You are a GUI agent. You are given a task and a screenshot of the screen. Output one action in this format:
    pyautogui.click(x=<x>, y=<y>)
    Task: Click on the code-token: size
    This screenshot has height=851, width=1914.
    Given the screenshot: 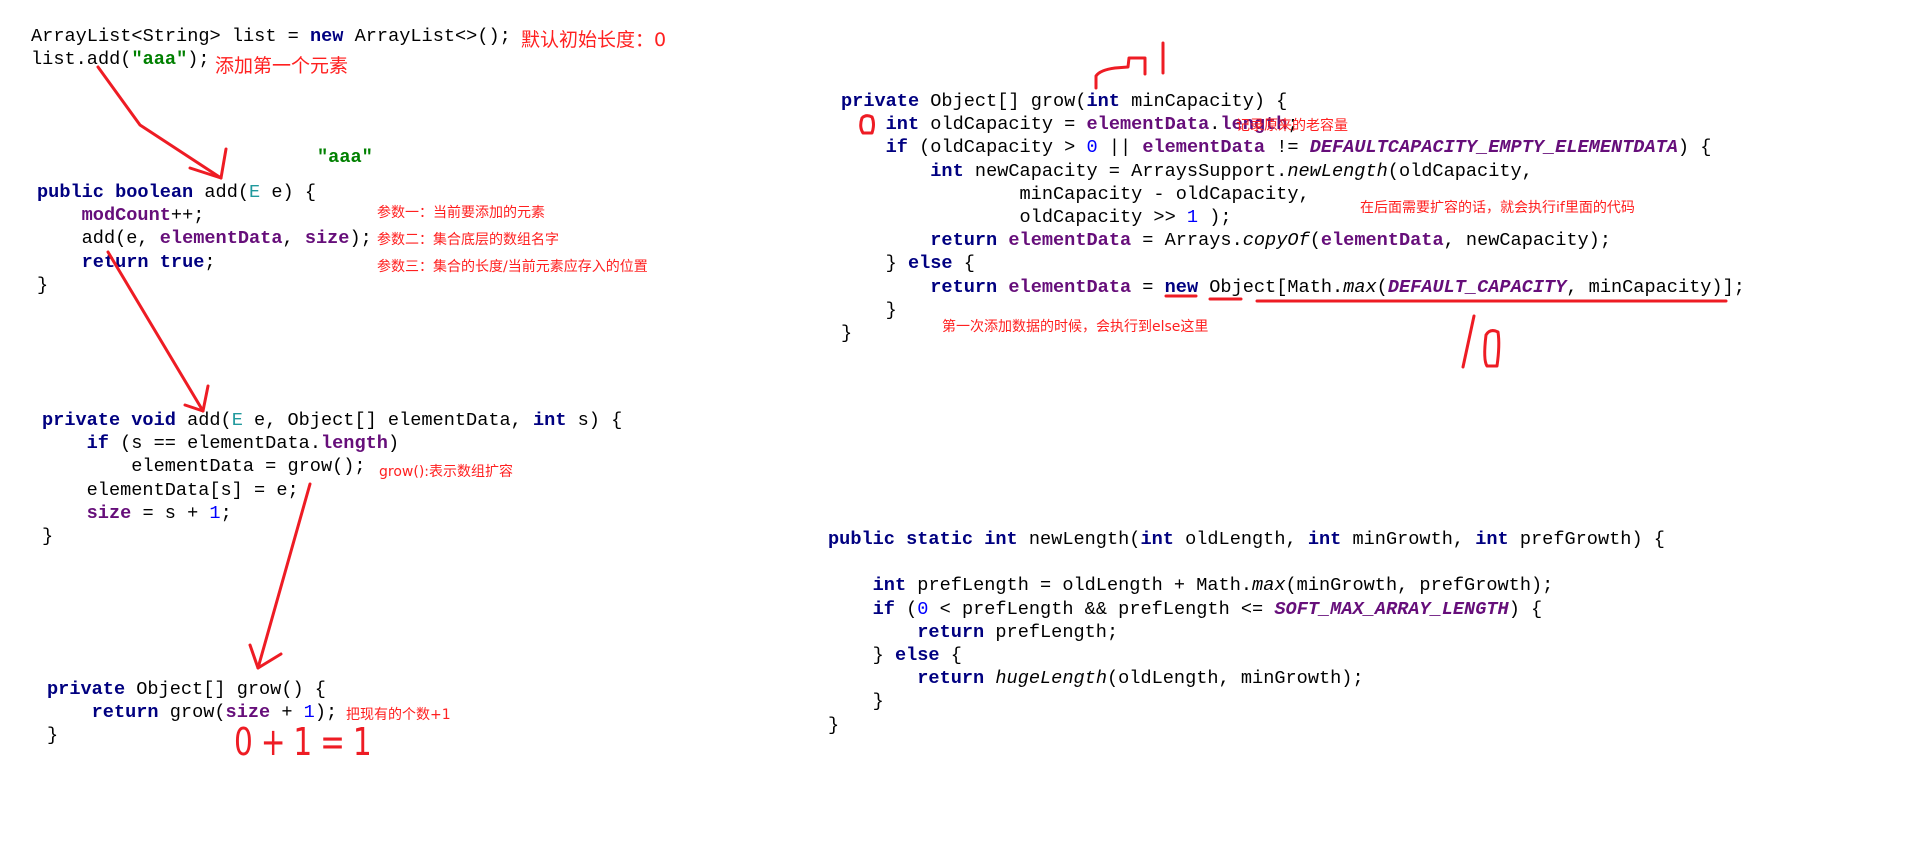 What is the action you would take?
    pyautogui.click(x=327, y=239)
    